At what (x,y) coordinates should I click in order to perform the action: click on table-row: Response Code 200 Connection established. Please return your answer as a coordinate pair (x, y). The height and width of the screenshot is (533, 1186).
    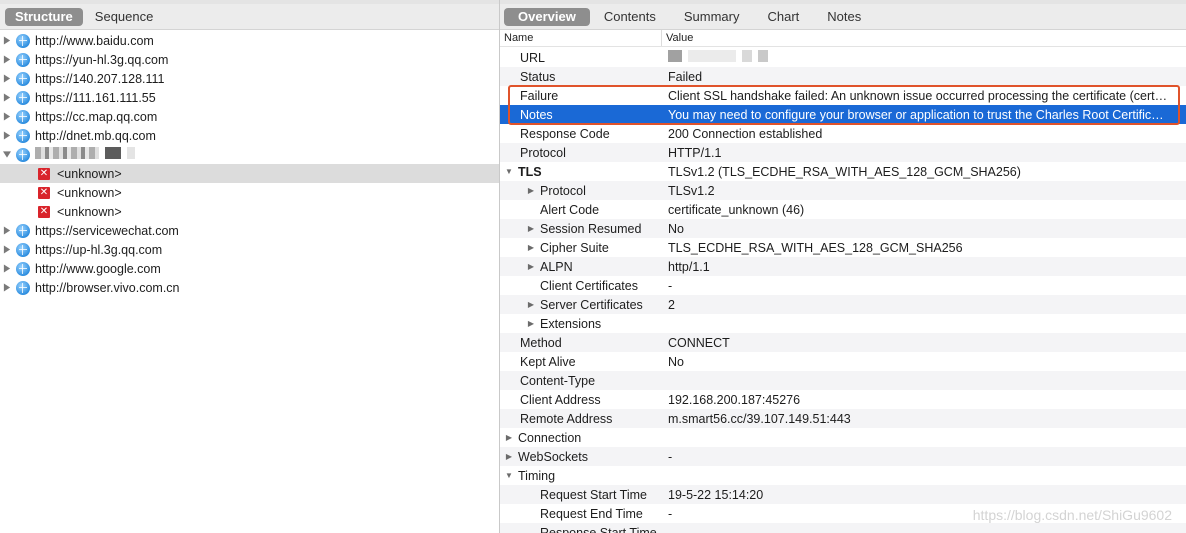
    Looking at the image, I should click on (843, 133).